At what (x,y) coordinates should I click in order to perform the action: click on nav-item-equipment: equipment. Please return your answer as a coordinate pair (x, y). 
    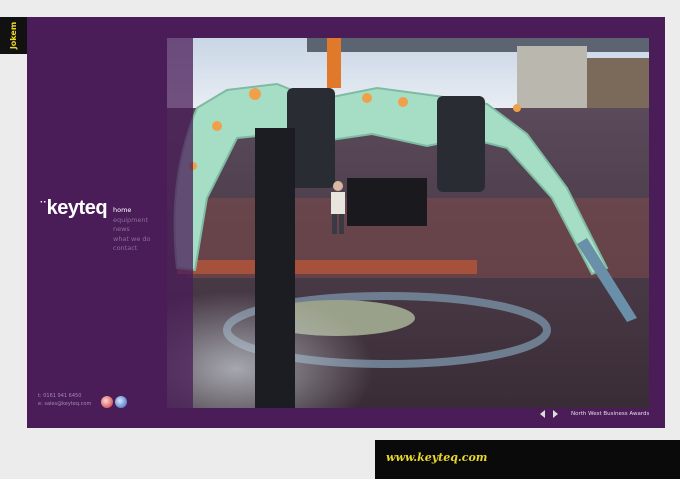
    Looking at the image, I should click on (132, 221).